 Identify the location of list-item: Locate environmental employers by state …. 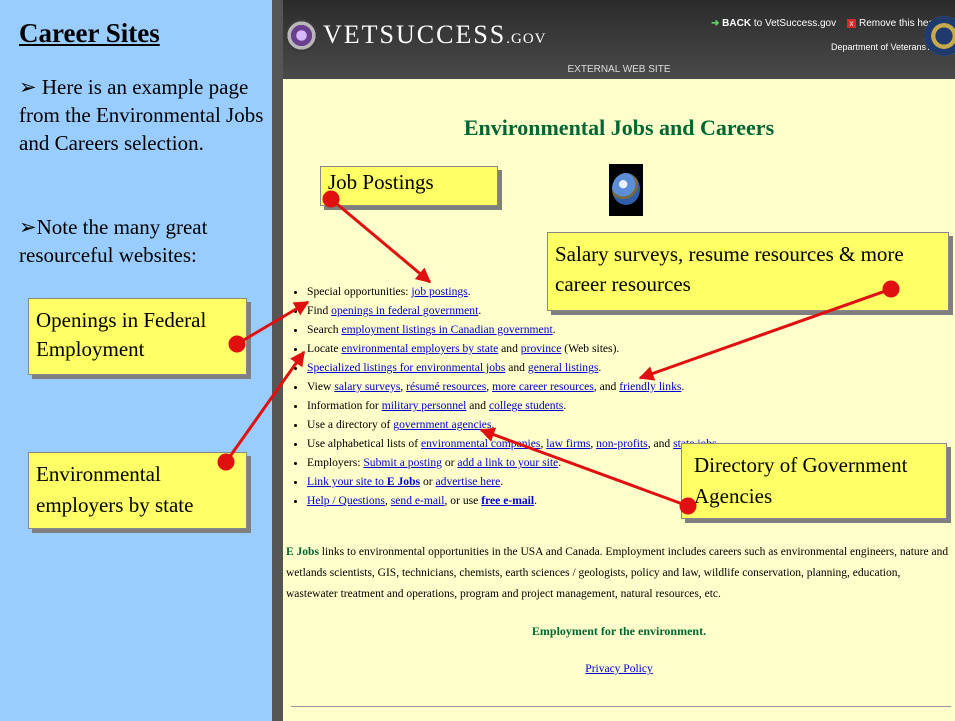
(513, 348).